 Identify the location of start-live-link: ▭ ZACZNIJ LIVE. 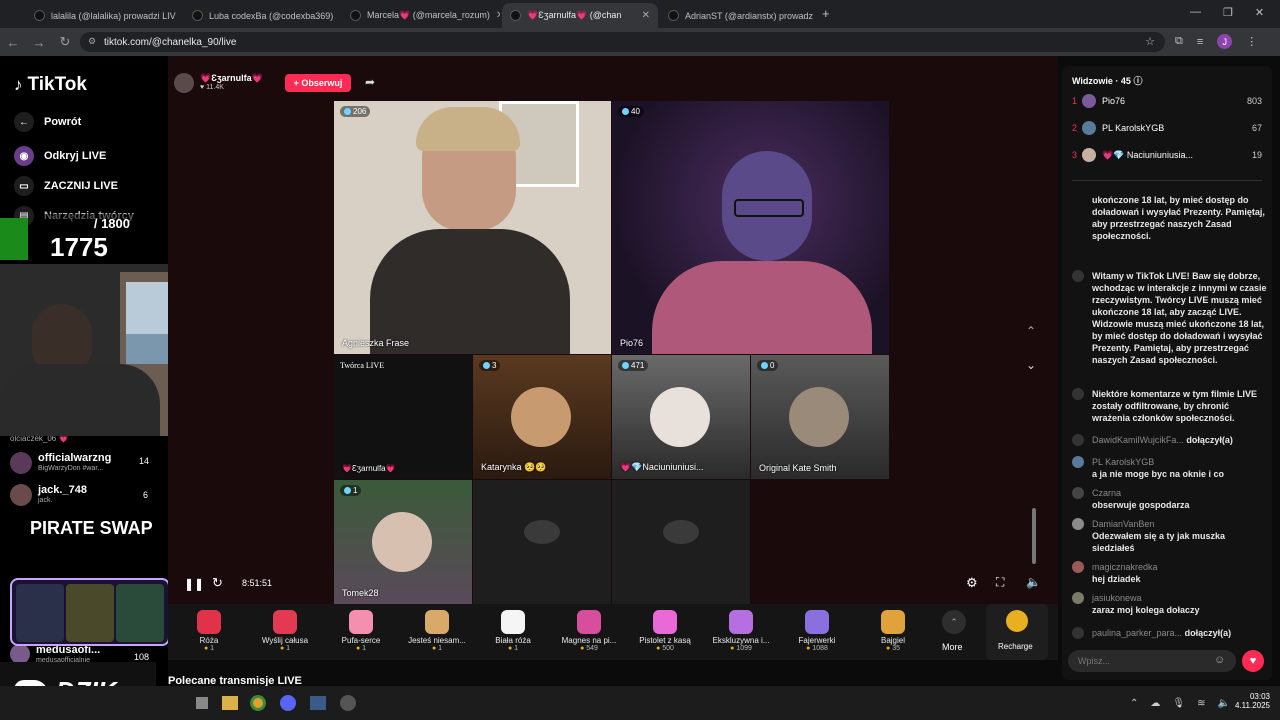
(66, 186).